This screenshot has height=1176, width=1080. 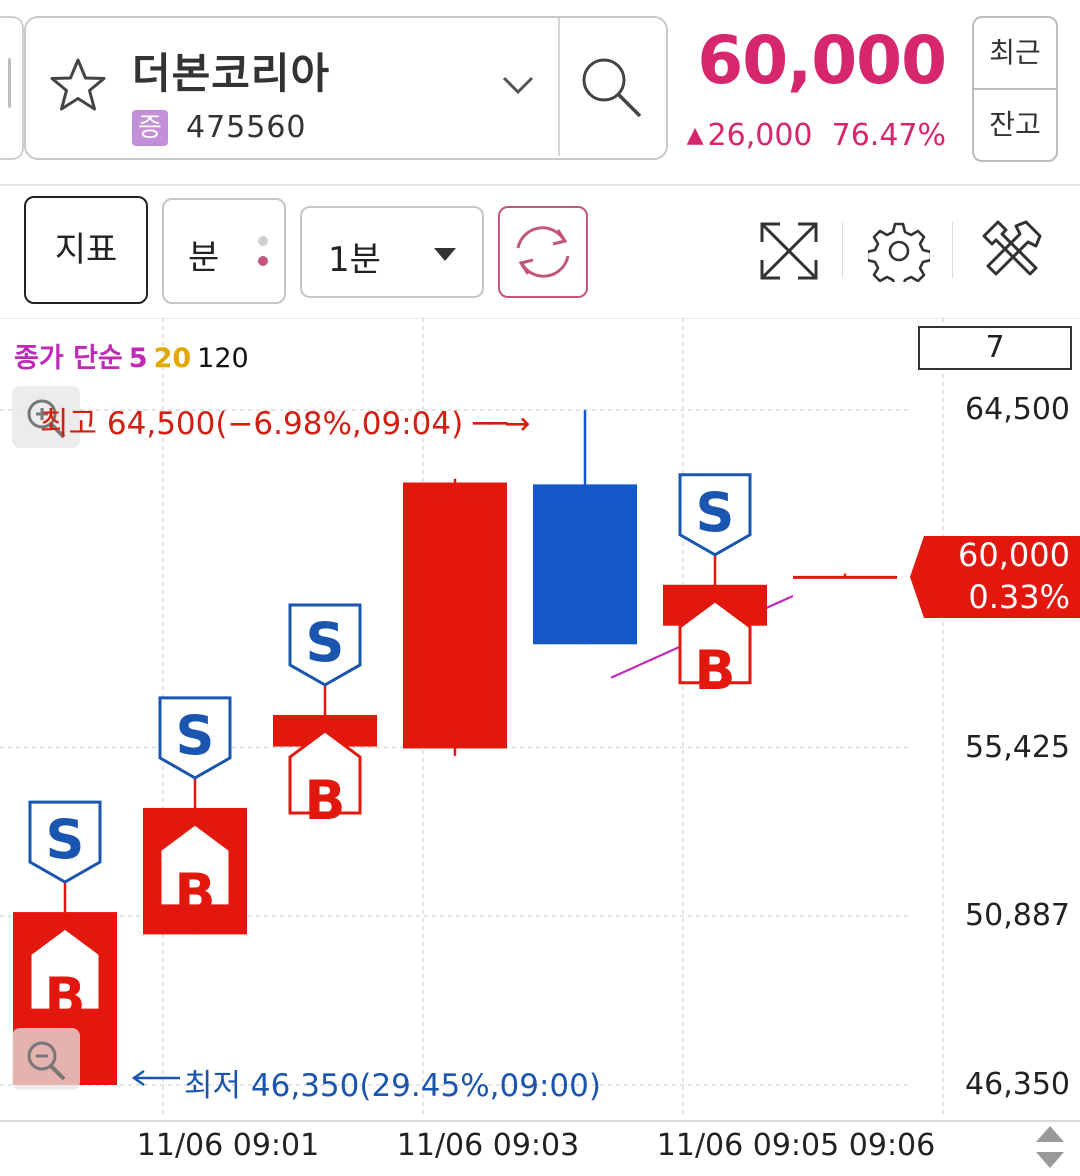 What do you see at coordinates (224, 251) in the screenshot?
I see `period-type-button: 분` at bounding box center [224, 251].